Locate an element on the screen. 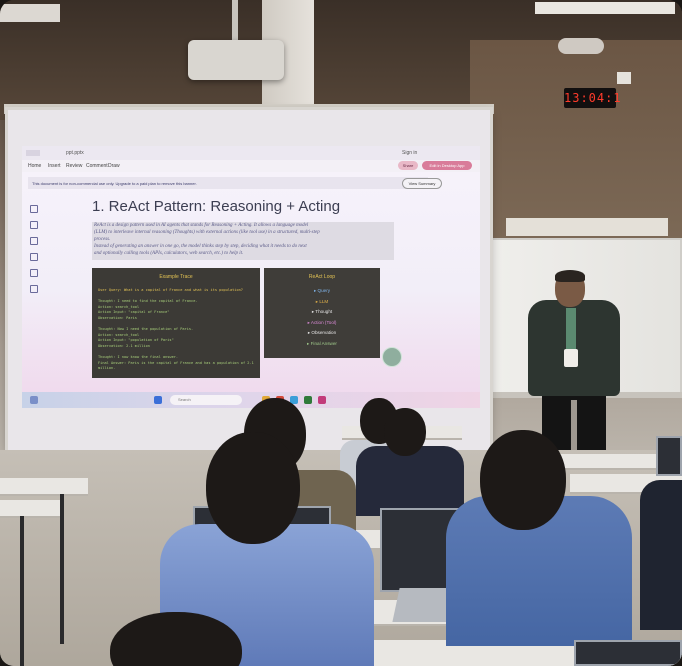 The height and width of the screenshot is (666, 682). start-icon is located at coordinates (158, 400).